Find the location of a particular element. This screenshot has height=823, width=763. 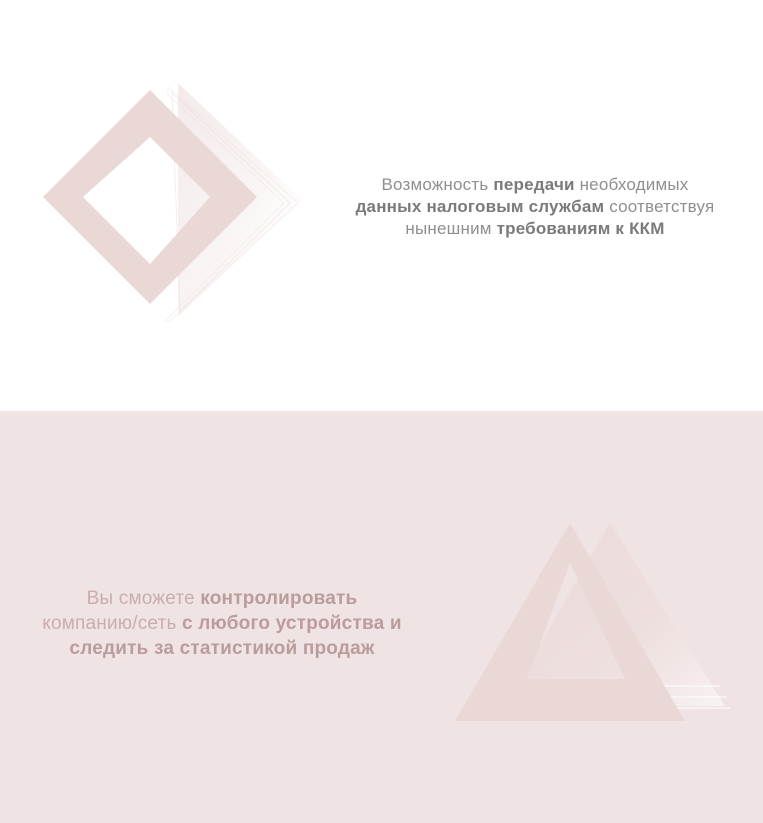

regular-text: Вы сможете is located at coordinates (143, 598).